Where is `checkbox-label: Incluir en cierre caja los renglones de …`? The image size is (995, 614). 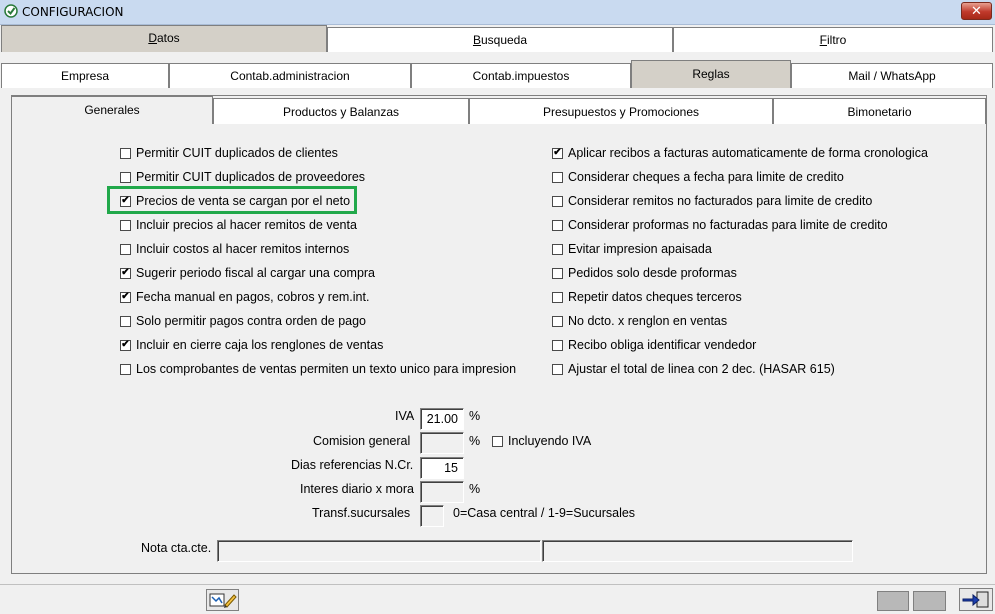 checkbox-label: Incluir en cierre caja los renglones de … is located at coordinates (260, 345).